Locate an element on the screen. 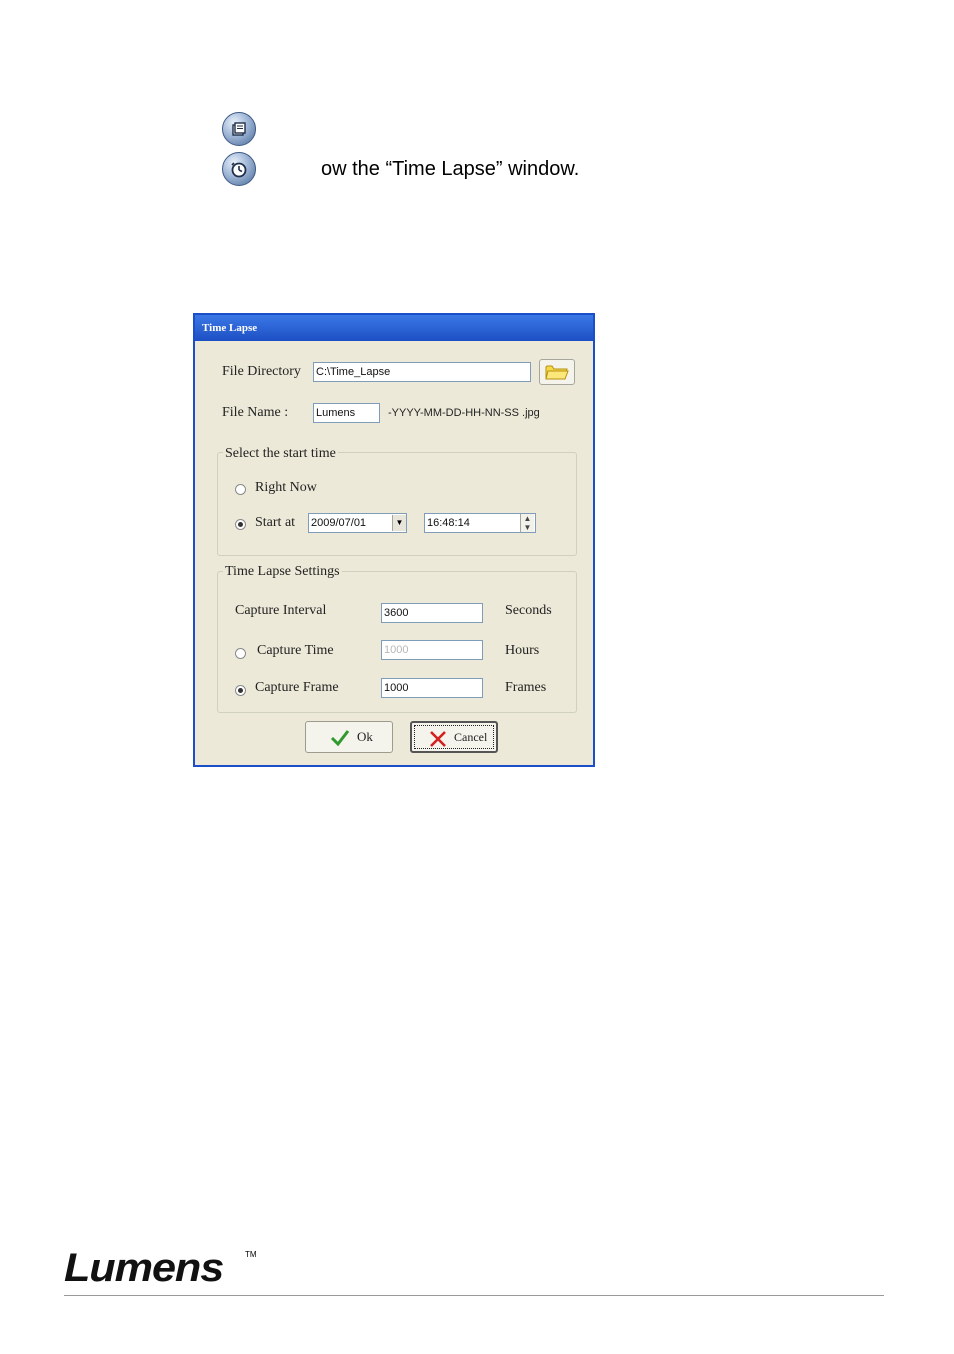  start-time-value: 16:48:14 is located at coordinates (448, 523).